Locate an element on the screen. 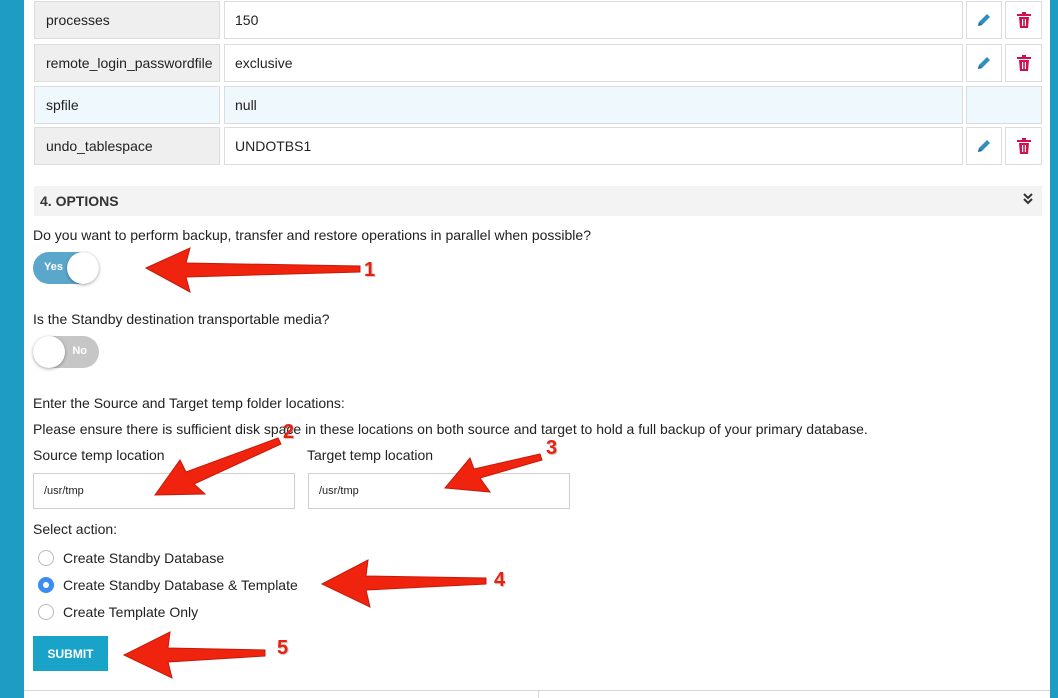  annotation-3: 3 is located at coordinates (552, 448).